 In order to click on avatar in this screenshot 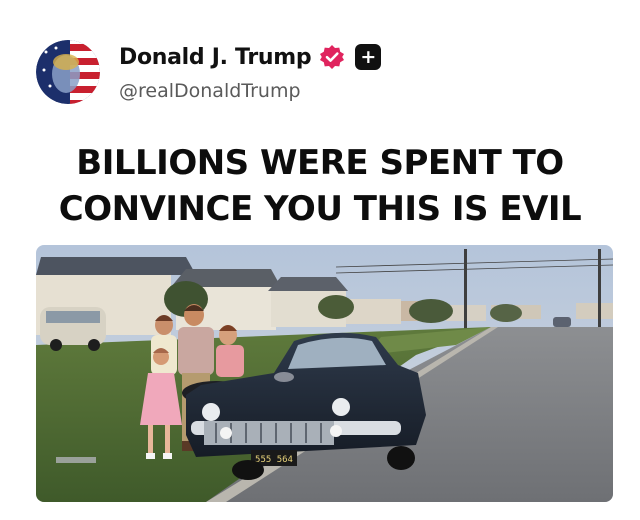, I will do `click(68, 72)`.